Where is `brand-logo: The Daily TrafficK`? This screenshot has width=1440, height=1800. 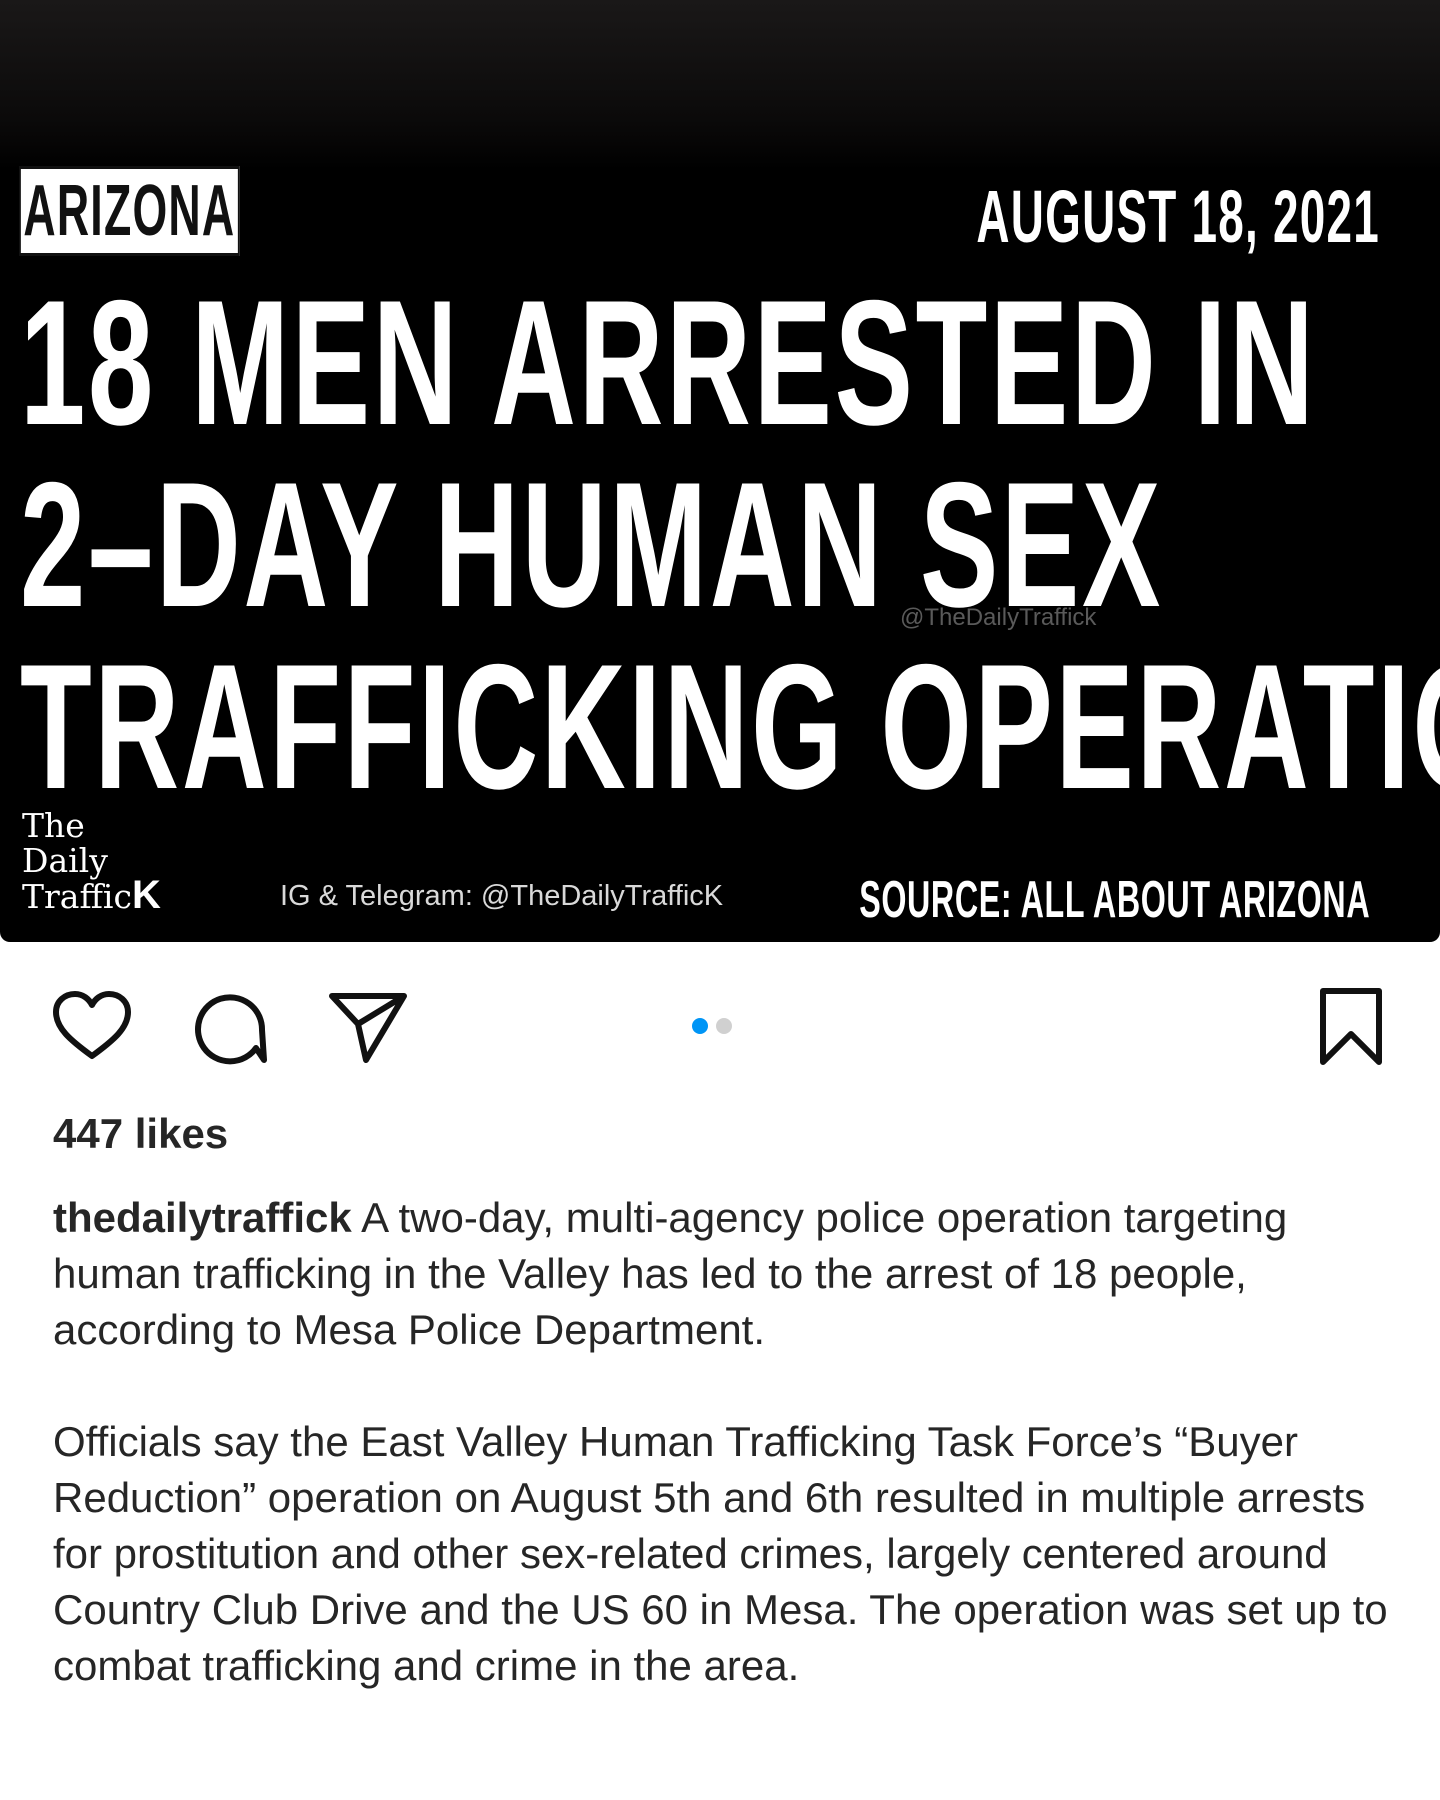 brand-logo: The Daily TrafficK is located at coordinates (91, 861).